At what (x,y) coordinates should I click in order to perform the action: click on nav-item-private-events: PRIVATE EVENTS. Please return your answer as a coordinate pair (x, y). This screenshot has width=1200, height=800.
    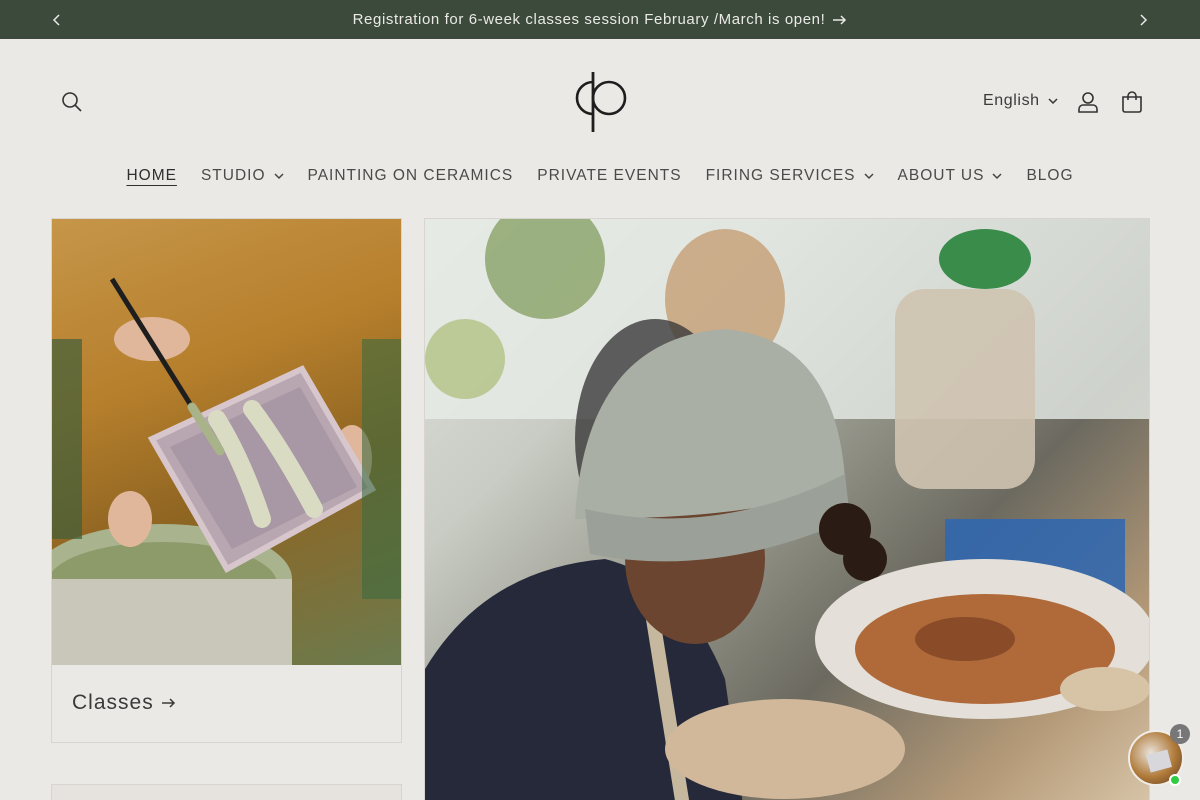
    Looking at the image, I should click on (609, 176).